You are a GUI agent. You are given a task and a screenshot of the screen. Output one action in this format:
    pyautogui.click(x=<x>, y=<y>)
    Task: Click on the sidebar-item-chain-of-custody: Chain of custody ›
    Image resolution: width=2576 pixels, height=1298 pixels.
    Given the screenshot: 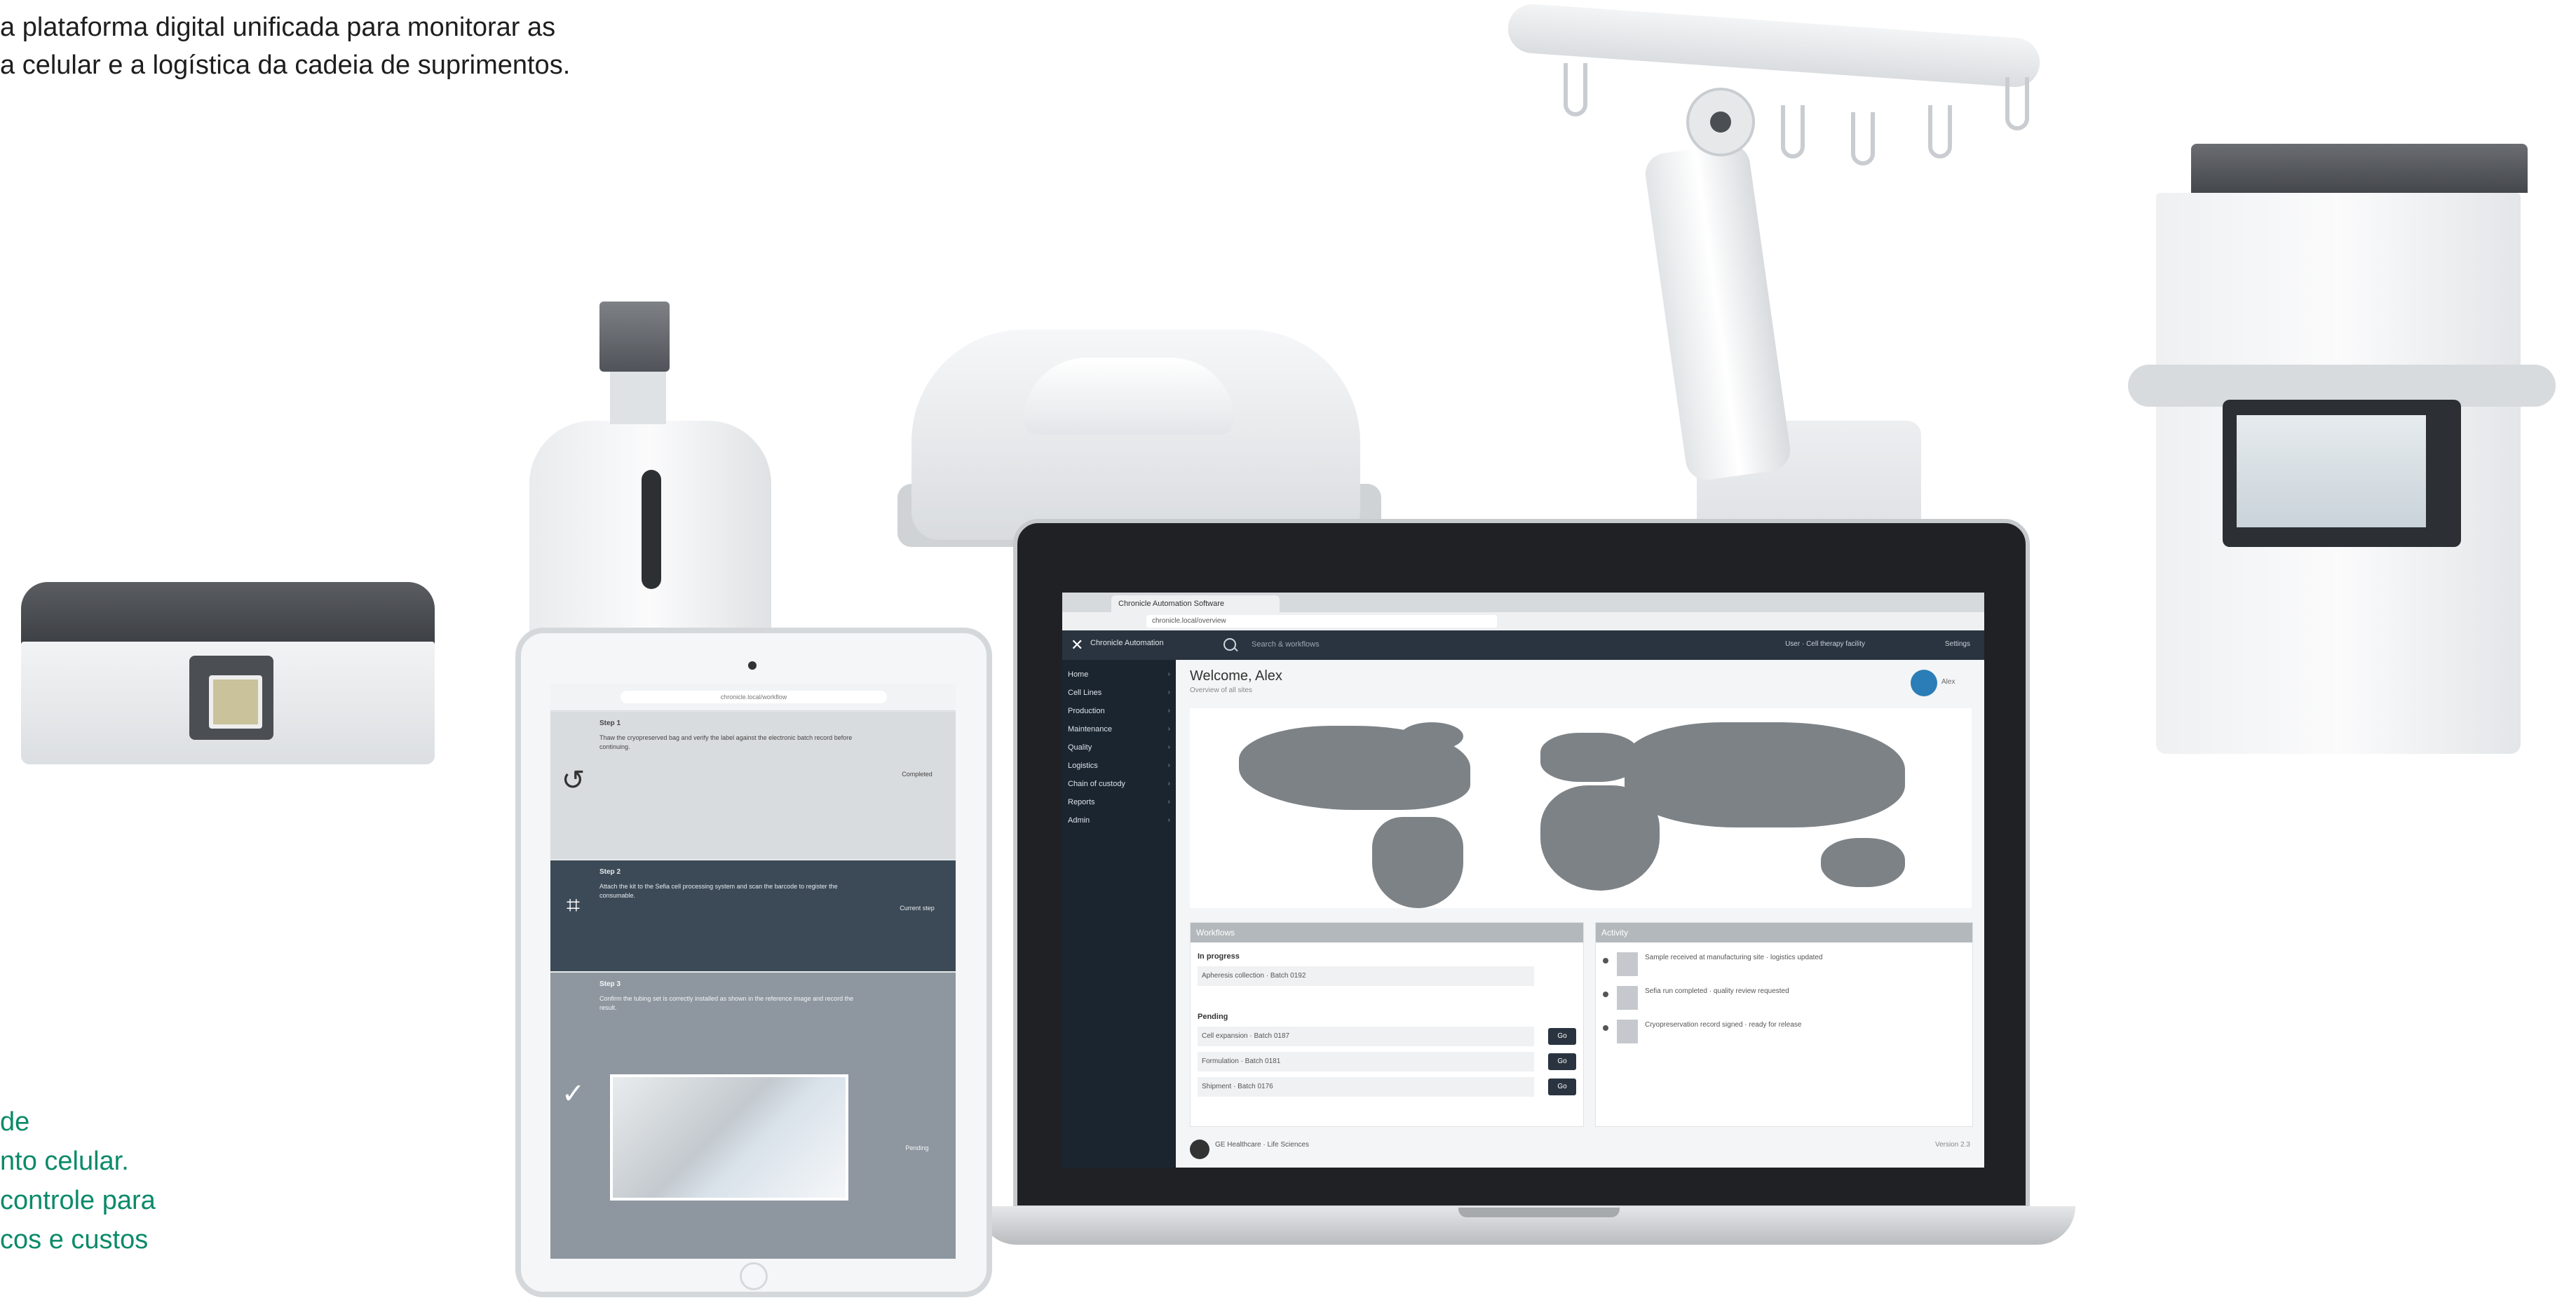 What is the action you would take?
    pyautogui.click(x=1120, y=784)
    